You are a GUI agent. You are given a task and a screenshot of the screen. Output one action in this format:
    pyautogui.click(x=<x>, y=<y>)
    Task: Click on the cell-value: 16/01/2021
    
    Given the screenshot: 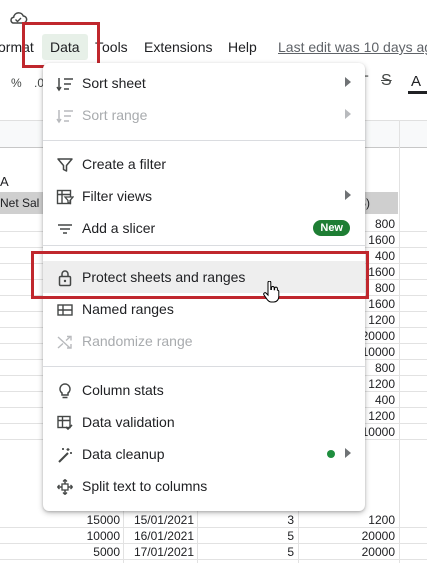 What is the action you would take?
    pyautogui.click(x=158, y=536)
    